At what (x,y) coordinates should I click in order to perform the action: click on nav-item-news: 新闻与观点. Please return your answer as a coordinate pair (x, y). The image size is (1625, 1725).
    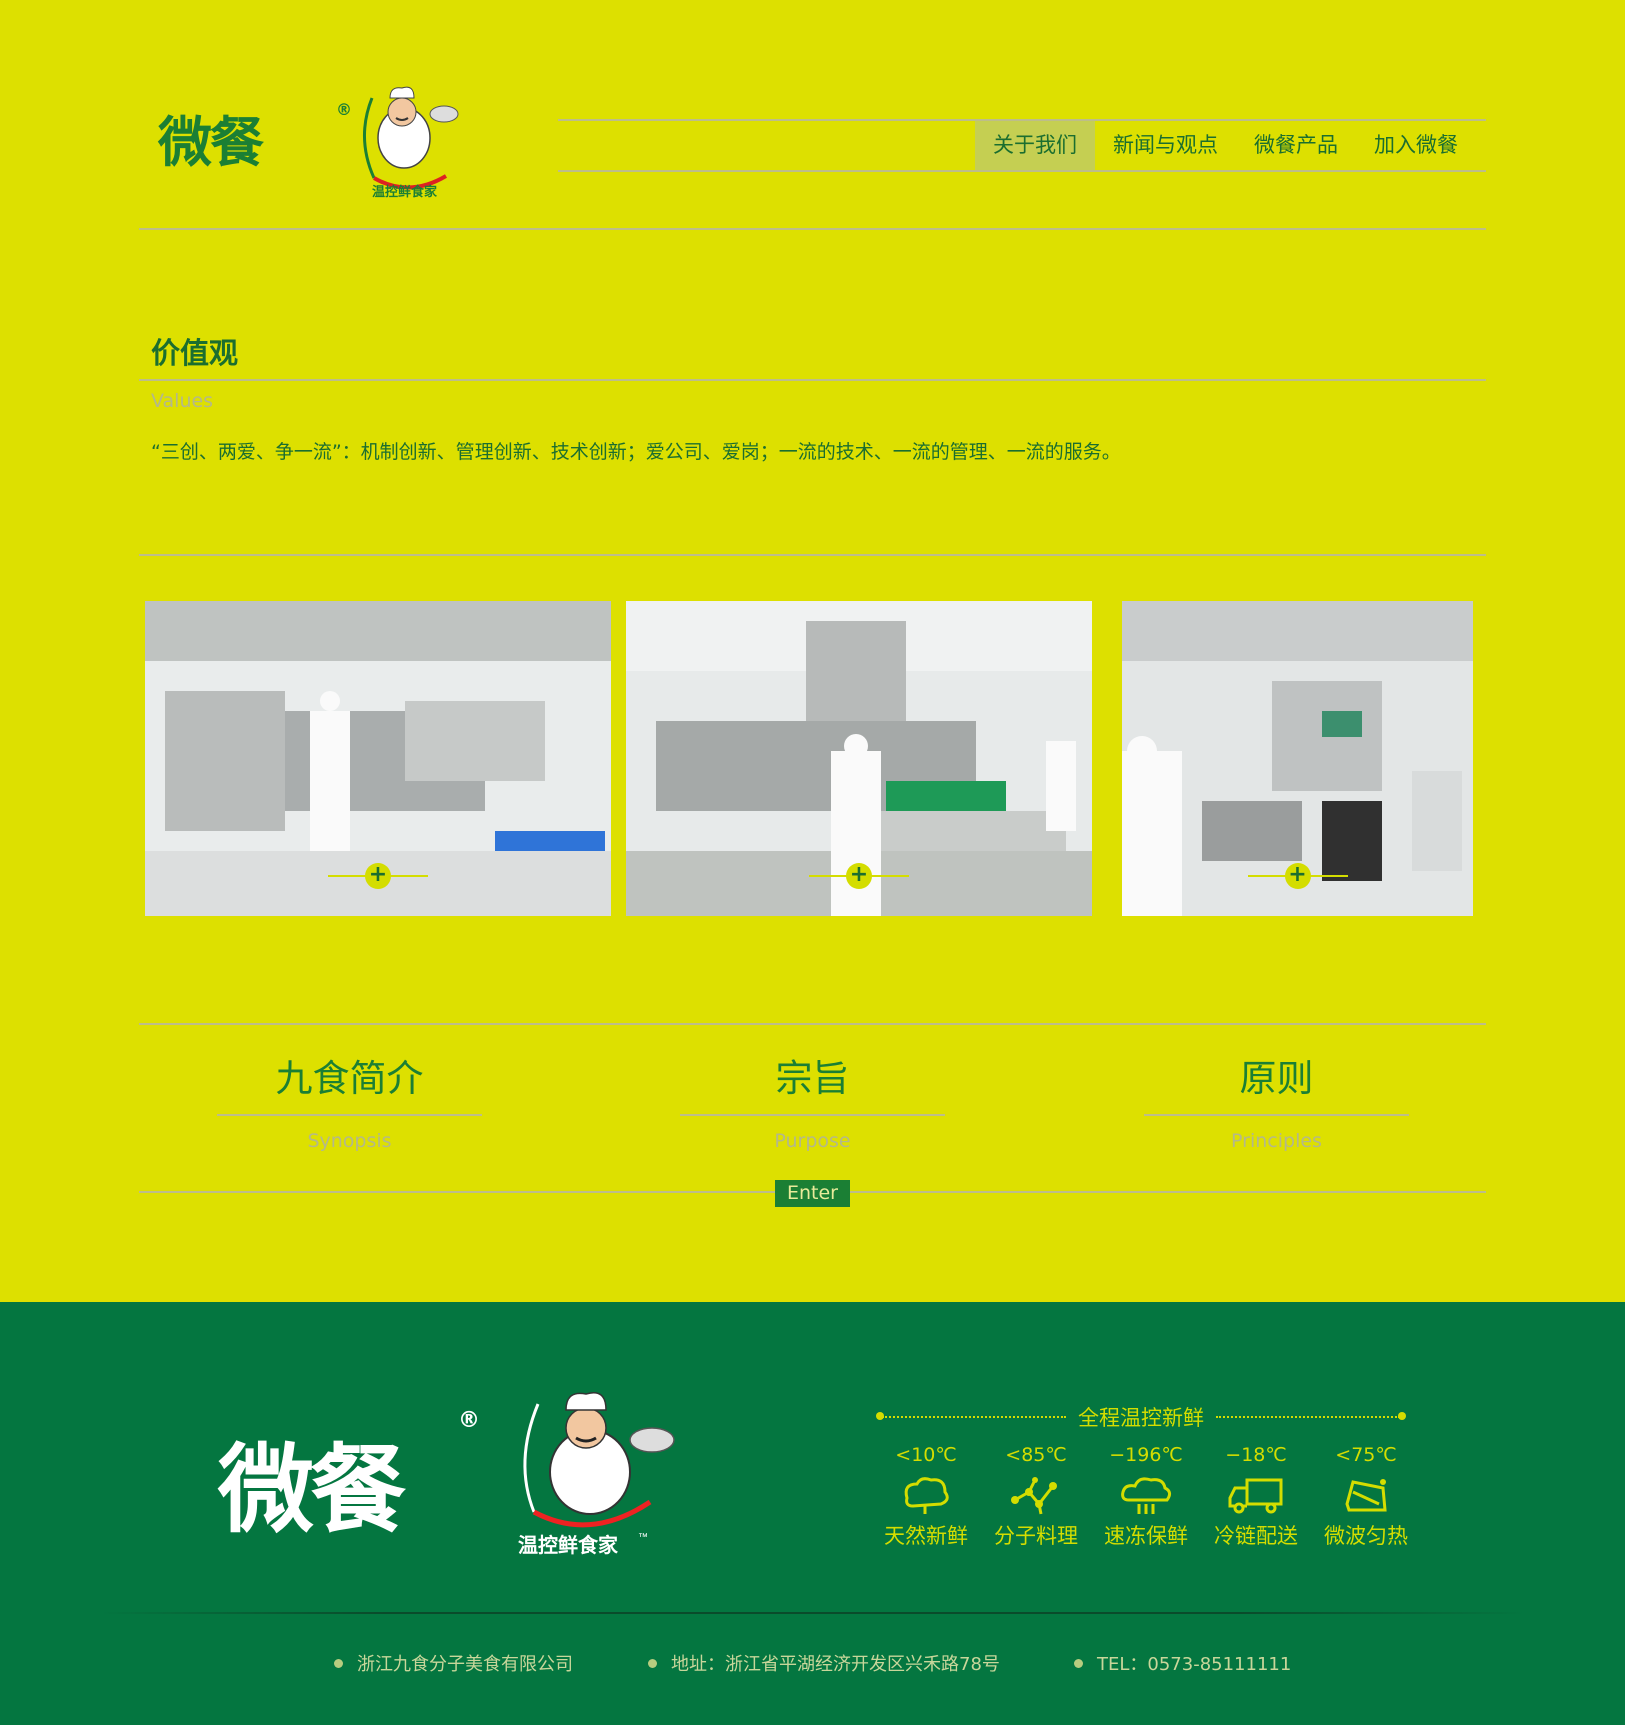
    Looking at the image, I should click on (1165, 145).